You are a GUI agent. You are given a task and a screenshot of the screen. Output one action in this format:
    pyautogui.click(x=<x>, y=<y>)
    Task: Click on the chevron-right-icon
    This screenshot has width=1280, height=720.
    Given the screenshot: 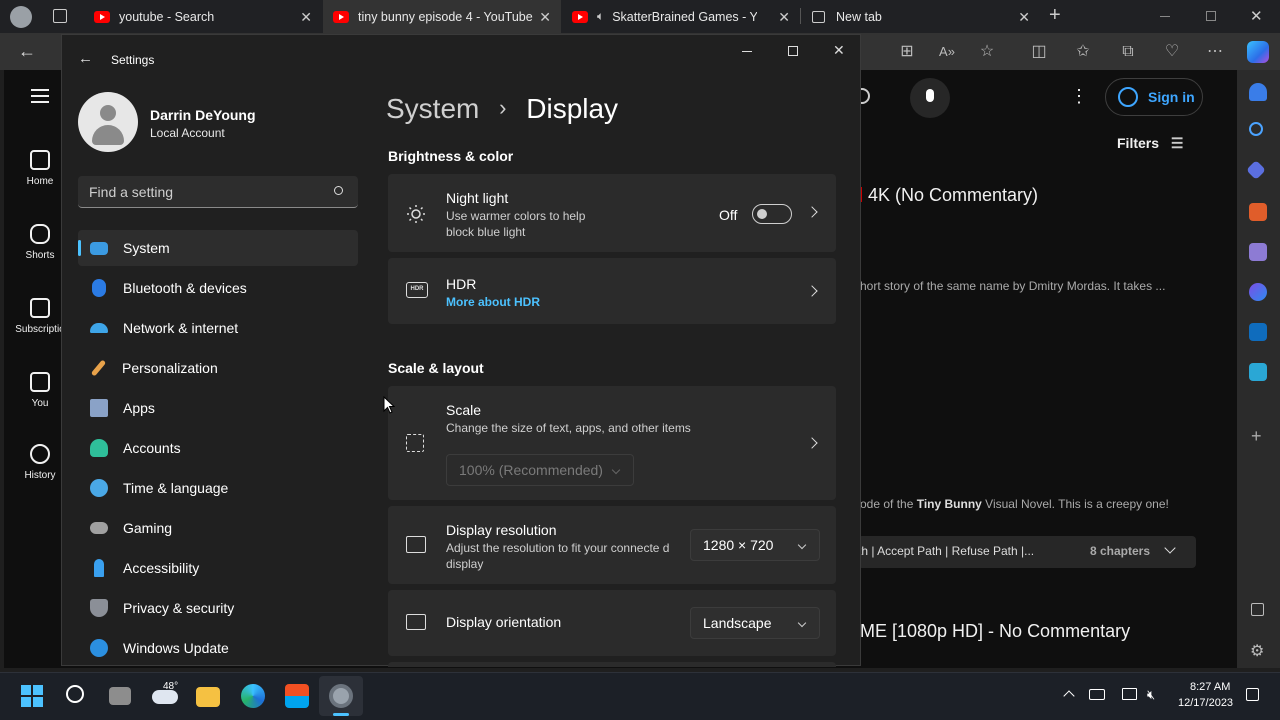 What is the action you would take?
    pyautogui.click(x=812, y=443)
    